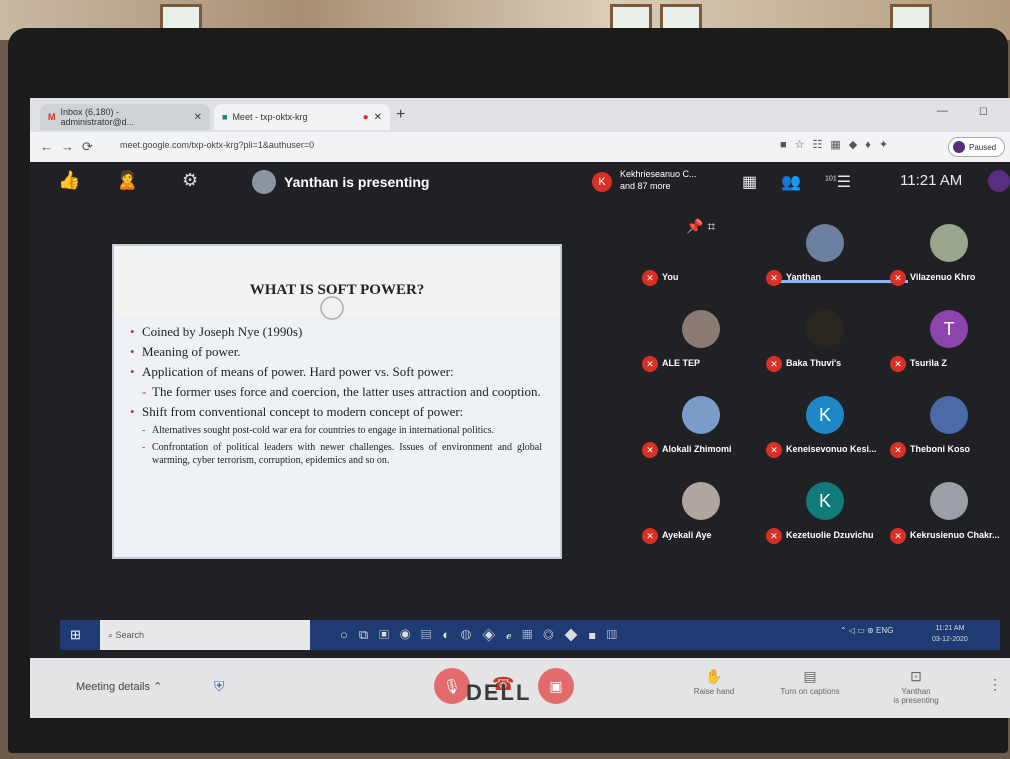 Image resolution: width=1010 pixels, height=759 pixels. What do you see at coordinates (983, 147) in the screenshot?
I see `profile-status: Paused` at bounding box center [983, 147].